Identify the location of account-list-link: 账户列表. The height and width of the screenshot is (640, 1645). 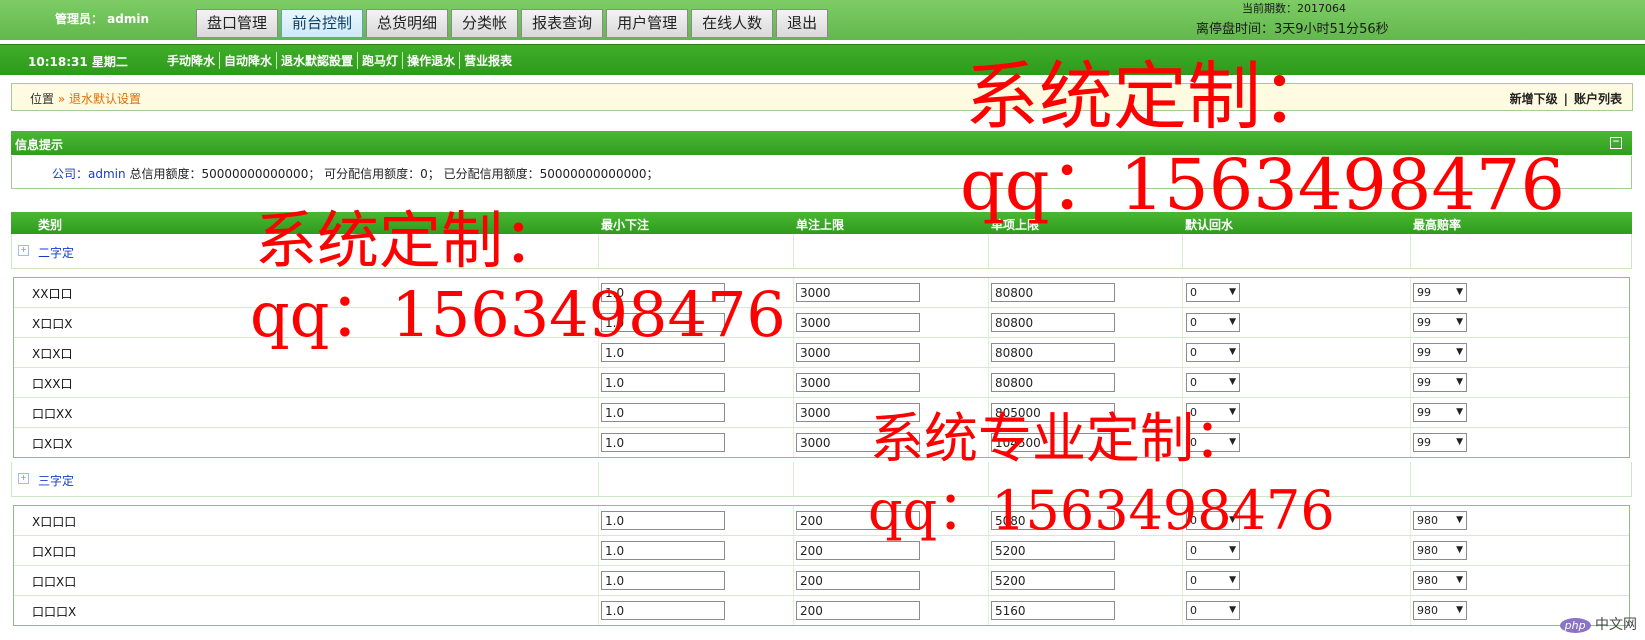
(1598, 99).